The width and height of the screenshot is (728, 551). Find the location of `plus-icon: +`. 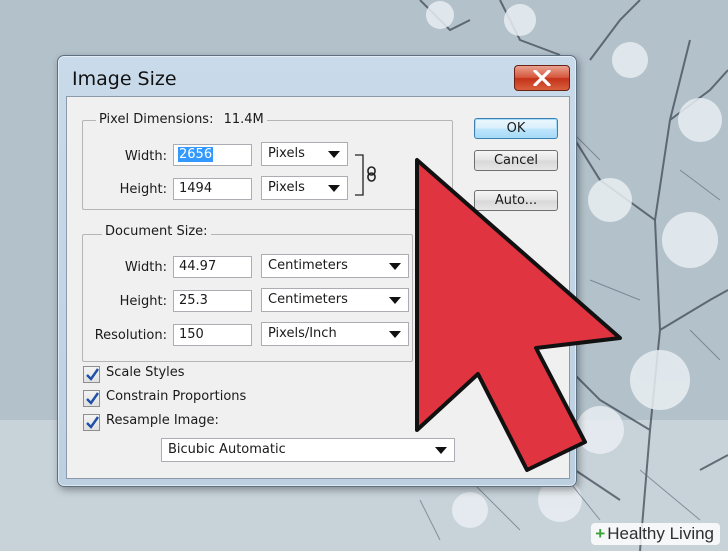

plus-icon: + is located at coordinates (600, 533).